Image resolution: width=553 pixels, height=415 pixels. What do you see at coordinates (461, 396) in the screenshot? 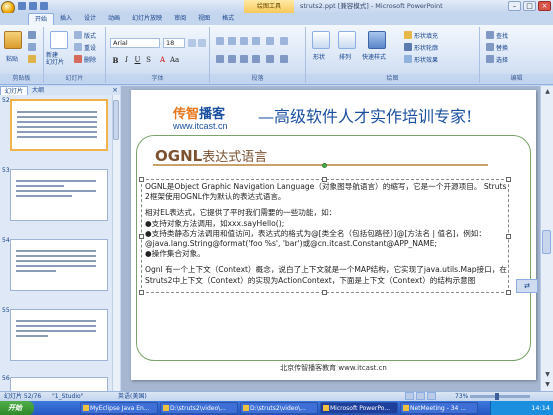
I see `zoom-level: 73%` at bounding box center [461, 396].